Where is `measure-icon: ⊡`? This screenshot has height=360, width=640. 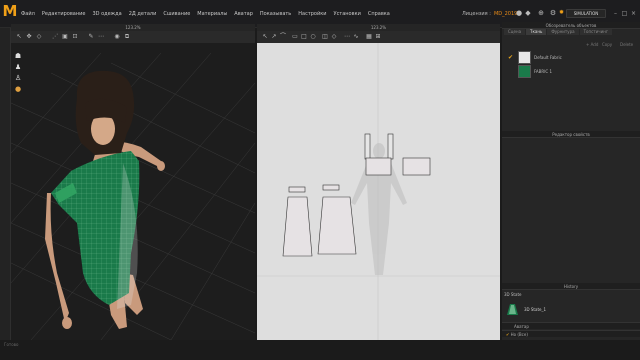
measure-icon: ⊡ is located at coordinates (75, 37).